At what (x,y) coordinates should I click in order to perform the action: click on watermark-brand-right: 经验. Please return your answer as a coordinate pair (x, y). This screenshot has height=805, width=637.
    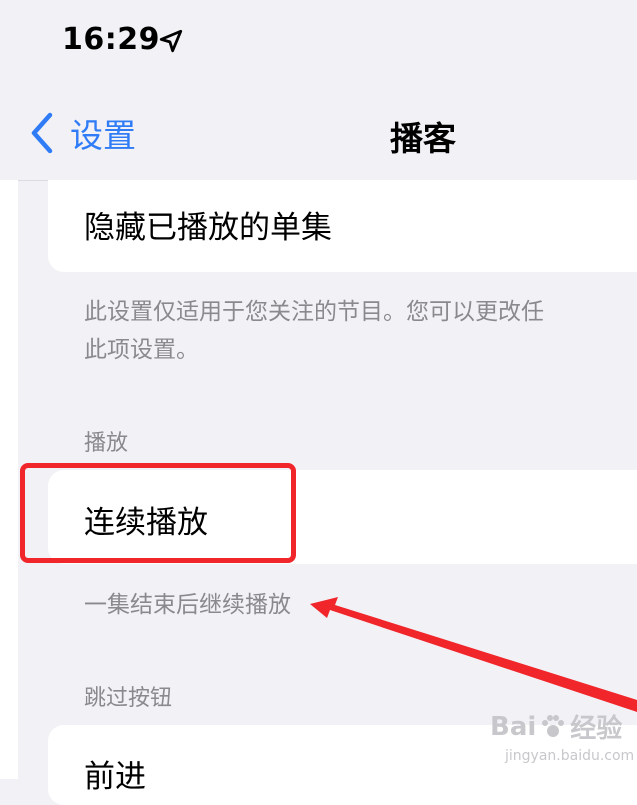
    Looking at the image, I should click on (596, 729).